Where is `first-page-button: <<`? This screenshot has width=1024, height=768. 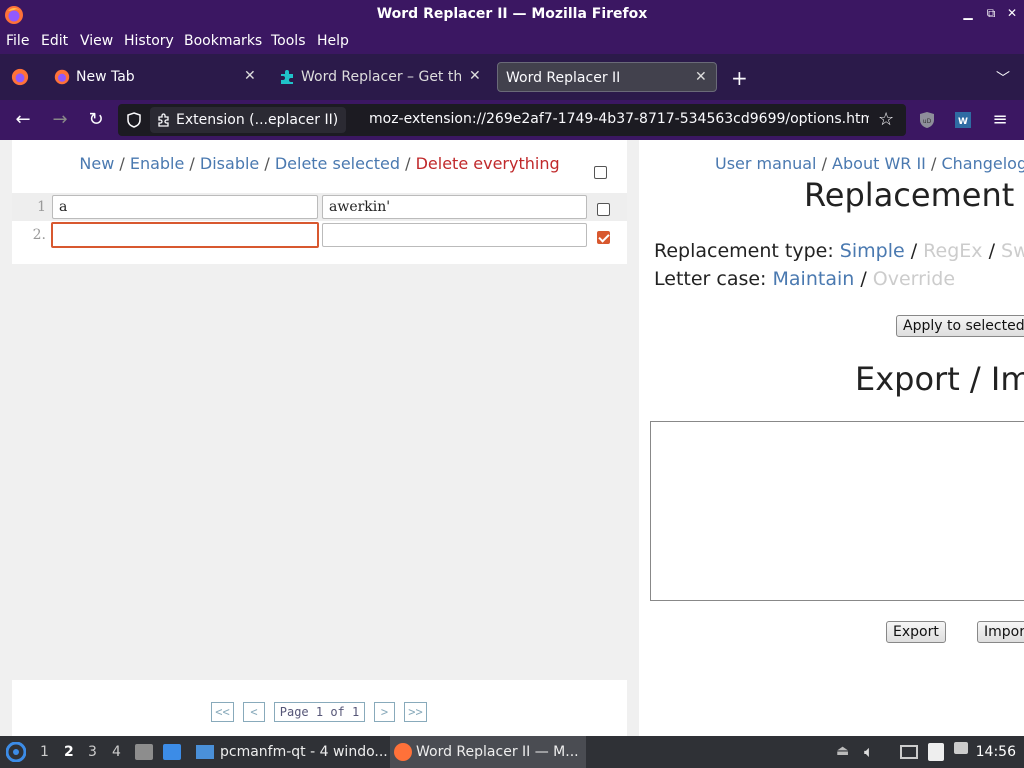
first-page-button: << is located at coordinates (222, 712).